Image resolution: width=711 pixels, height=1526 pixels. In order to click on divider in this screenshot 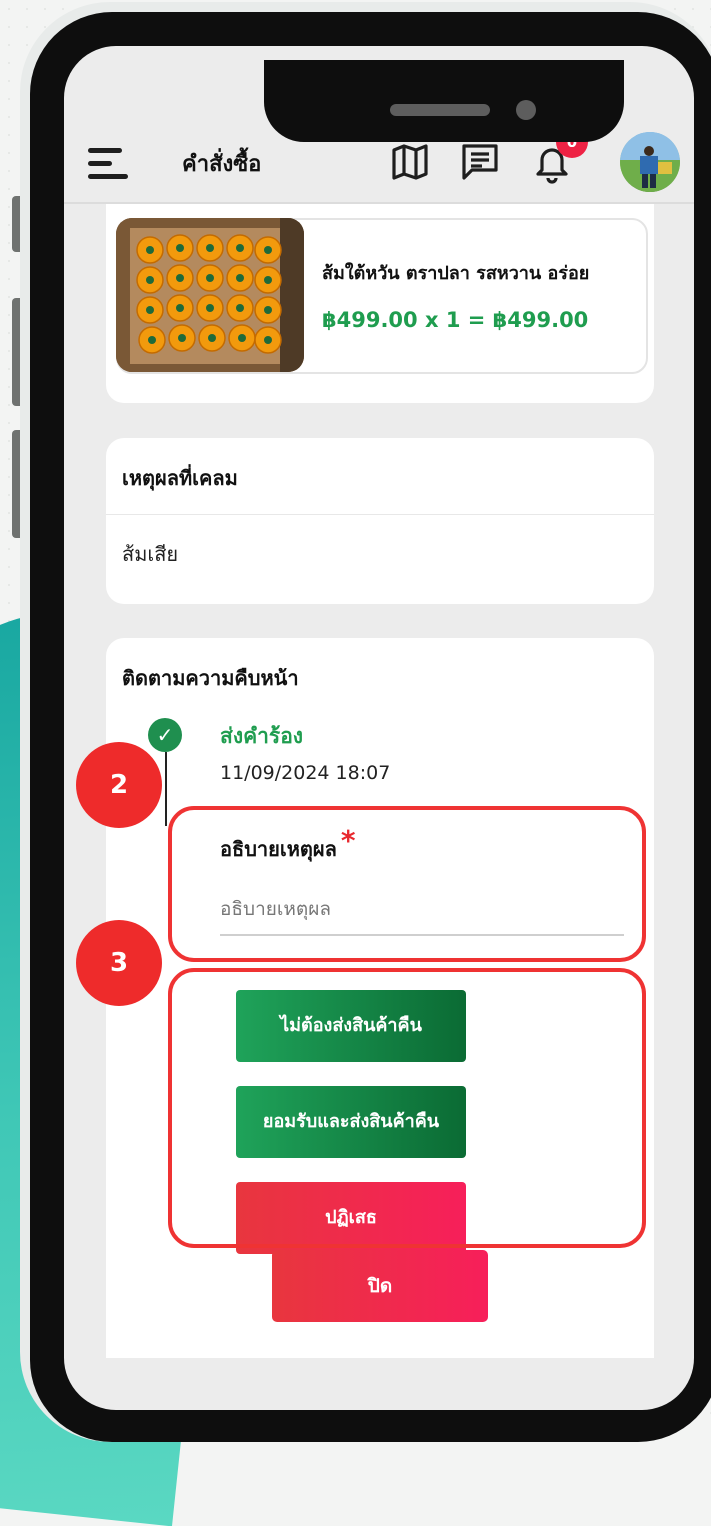, I will do `click(380, 514)`.